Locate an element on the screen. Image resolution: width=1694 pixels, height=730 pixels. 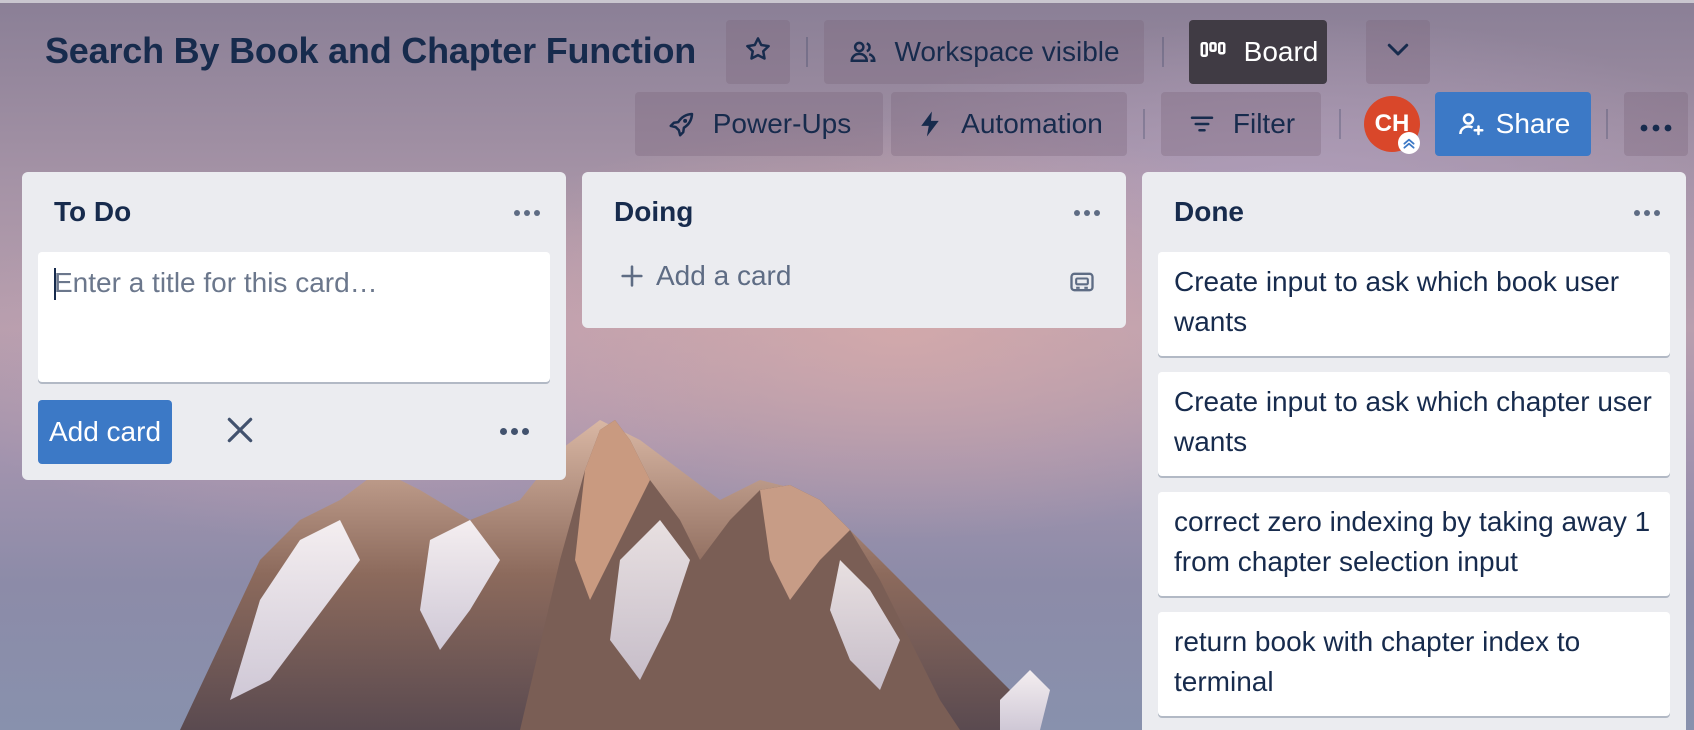
switch-views-button is located at coordinates (1398, 52).